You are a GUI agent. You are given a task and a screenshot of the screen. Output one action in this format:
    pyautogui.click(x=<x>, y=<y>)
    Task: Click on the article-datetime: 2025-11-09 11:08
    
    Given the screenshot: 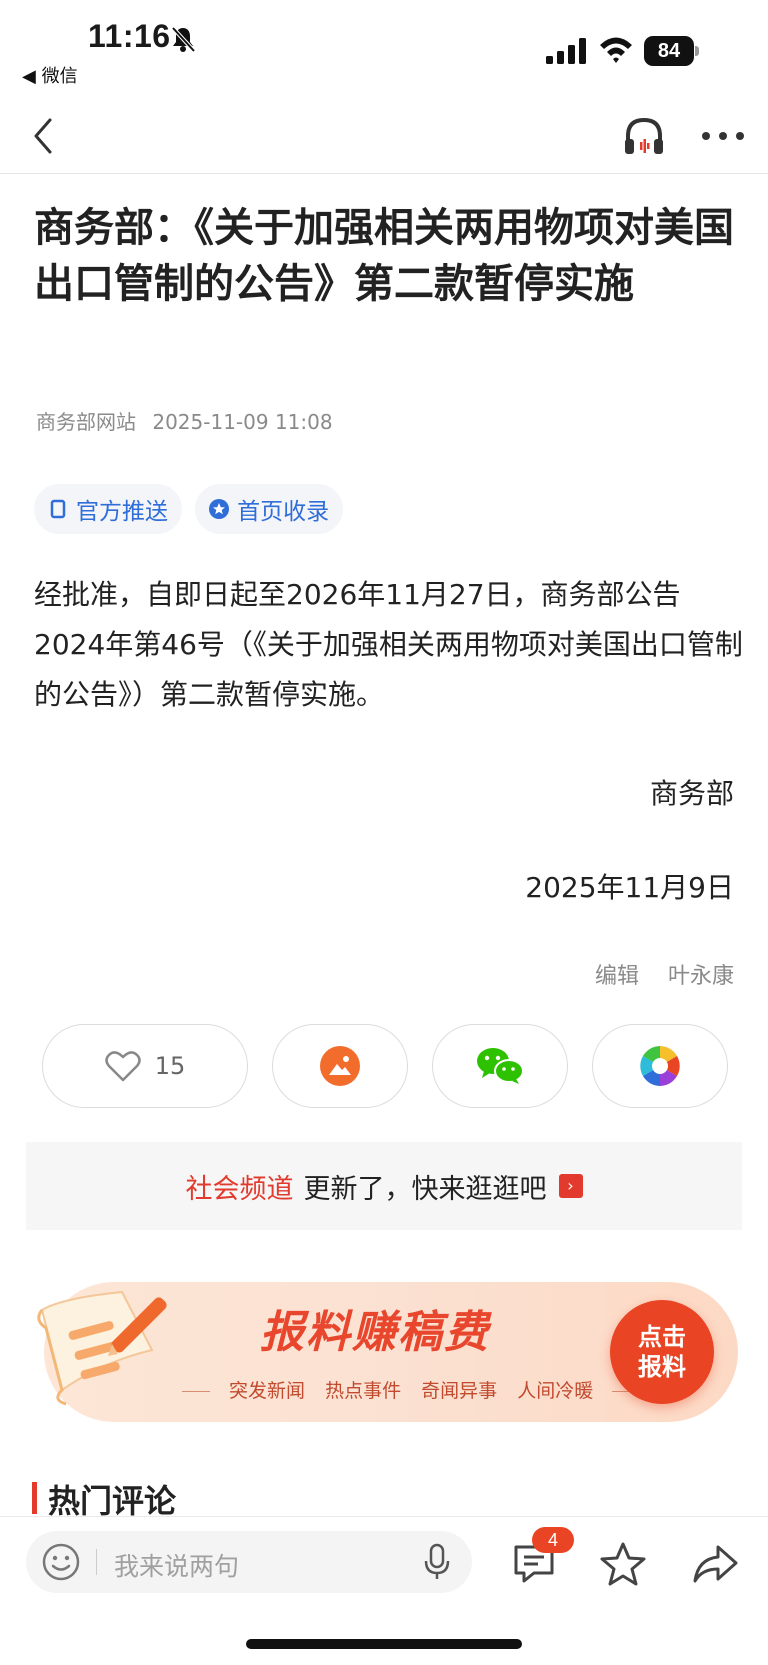 What is the action you would take?
    pyautogui.click(x=242, y=422)
    